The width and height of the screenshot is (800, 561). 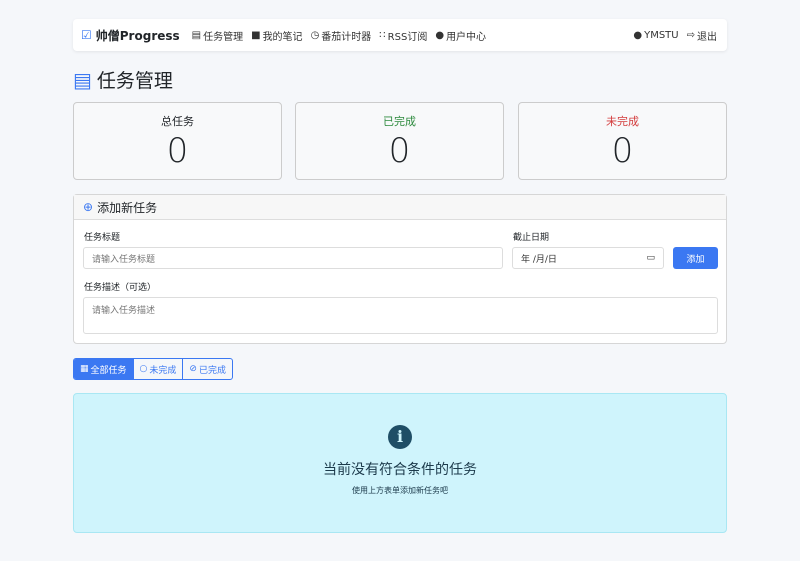 I want to click on nav-pomodoro: ◷ 番茄计时器, so click(x=341, y=35).